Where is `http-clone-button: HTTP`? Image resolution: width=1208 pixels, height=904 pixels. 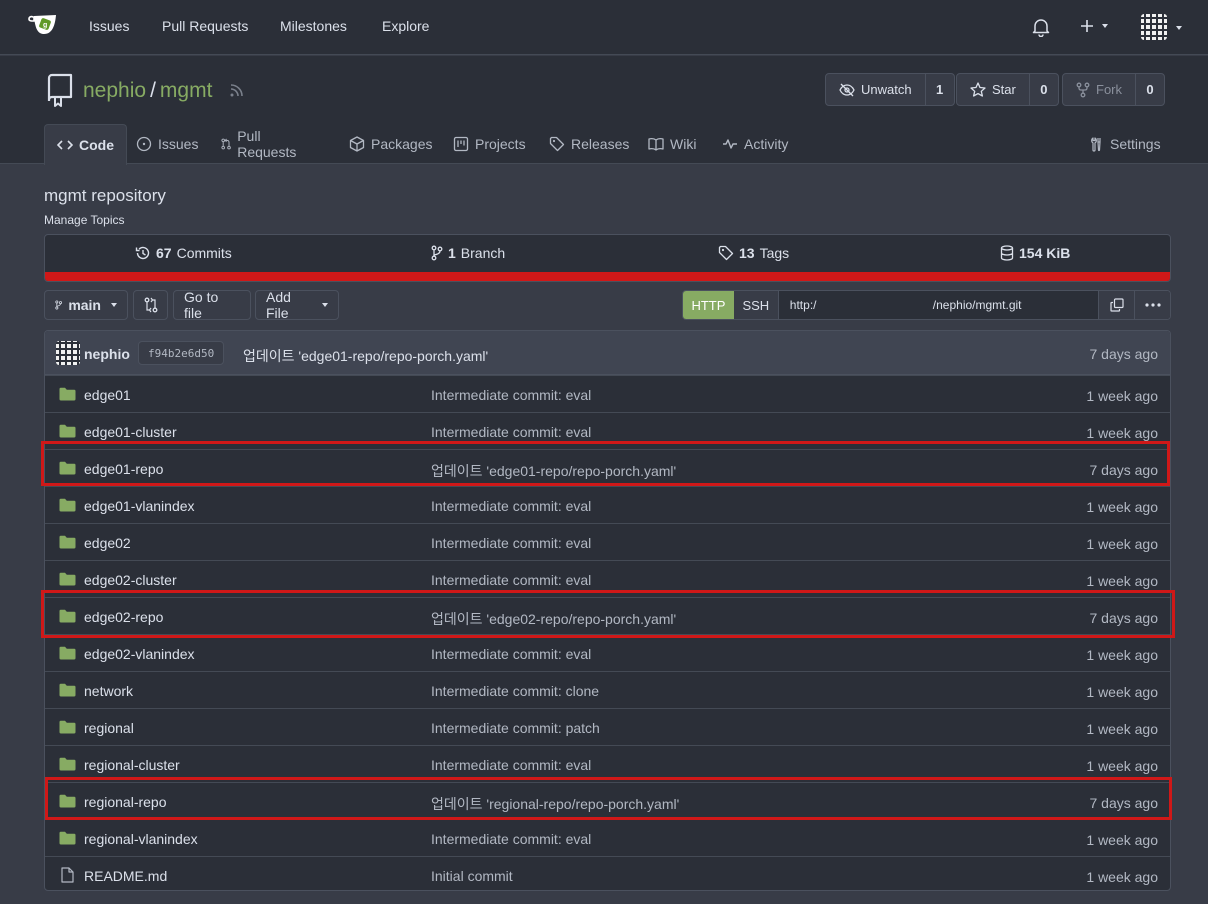 http-clone-button: HTTP is located at coordinates (708, 305).